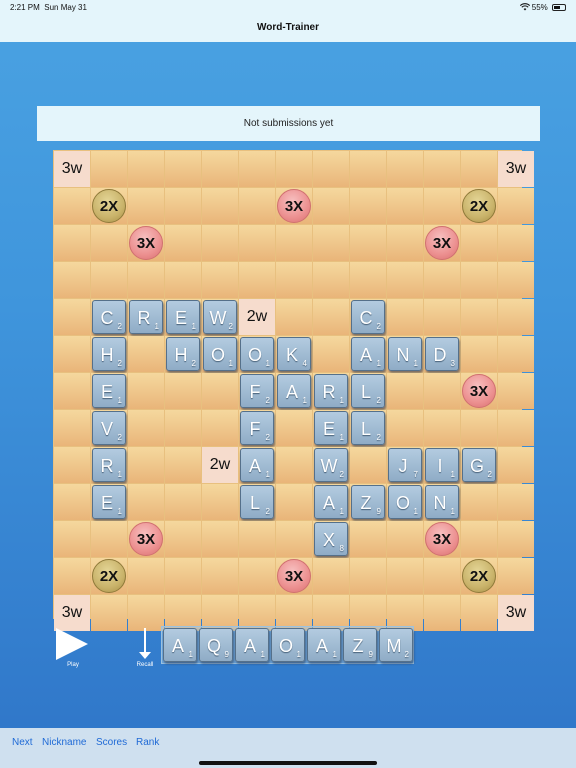 Image resolution: width=576 pixels, height=768 pixels. What do you see at coordinates (331, 391) in the screenshot?
I see `board-cell: R1` at bounding box center [331, 391].